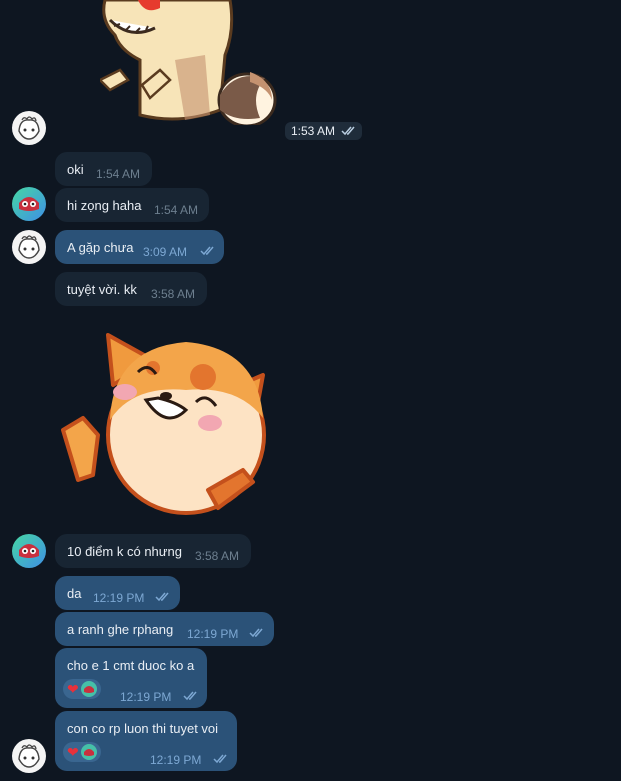 Image resolution: width=621 pixels, height=781 pixels. Describe the element at coordinates (146, 741) in the screenshot. I see `message-bubble: con co rp luon thi tuyet voi ❤ 12:19 PM` at that location.